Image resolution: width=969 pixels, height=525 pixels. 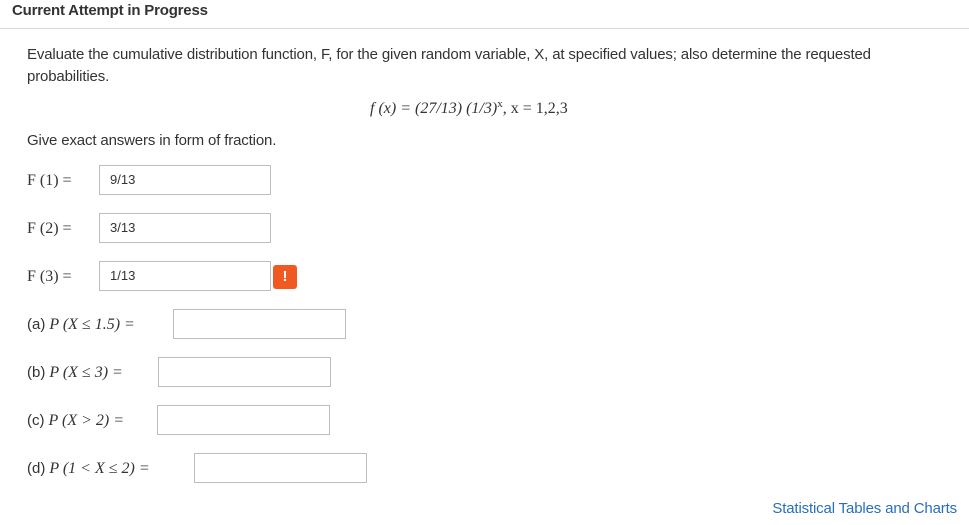 I want to click on warning-icon: !, so click(x=285, y=277).